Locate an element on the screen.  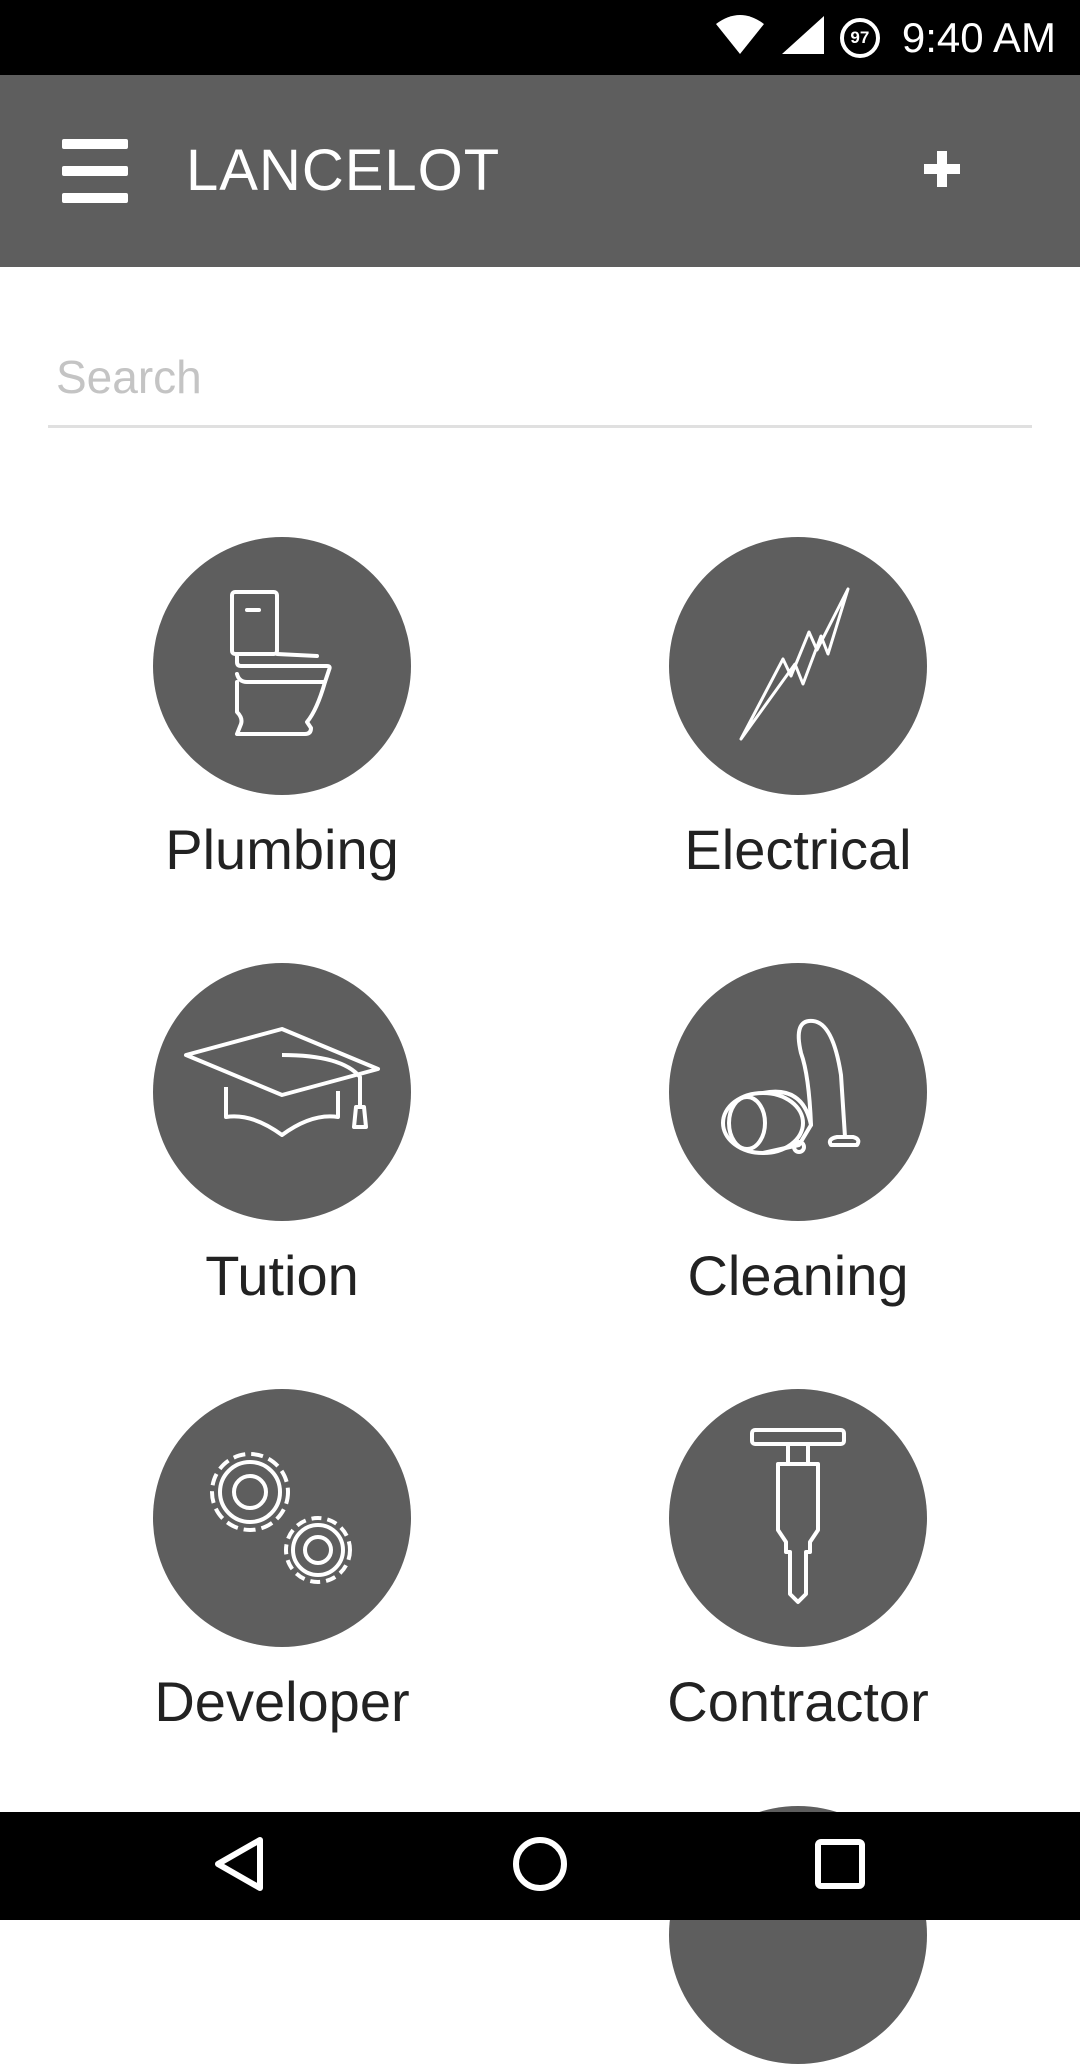
category-tile-electrical: Electrical is located at coordinates (798, 717).